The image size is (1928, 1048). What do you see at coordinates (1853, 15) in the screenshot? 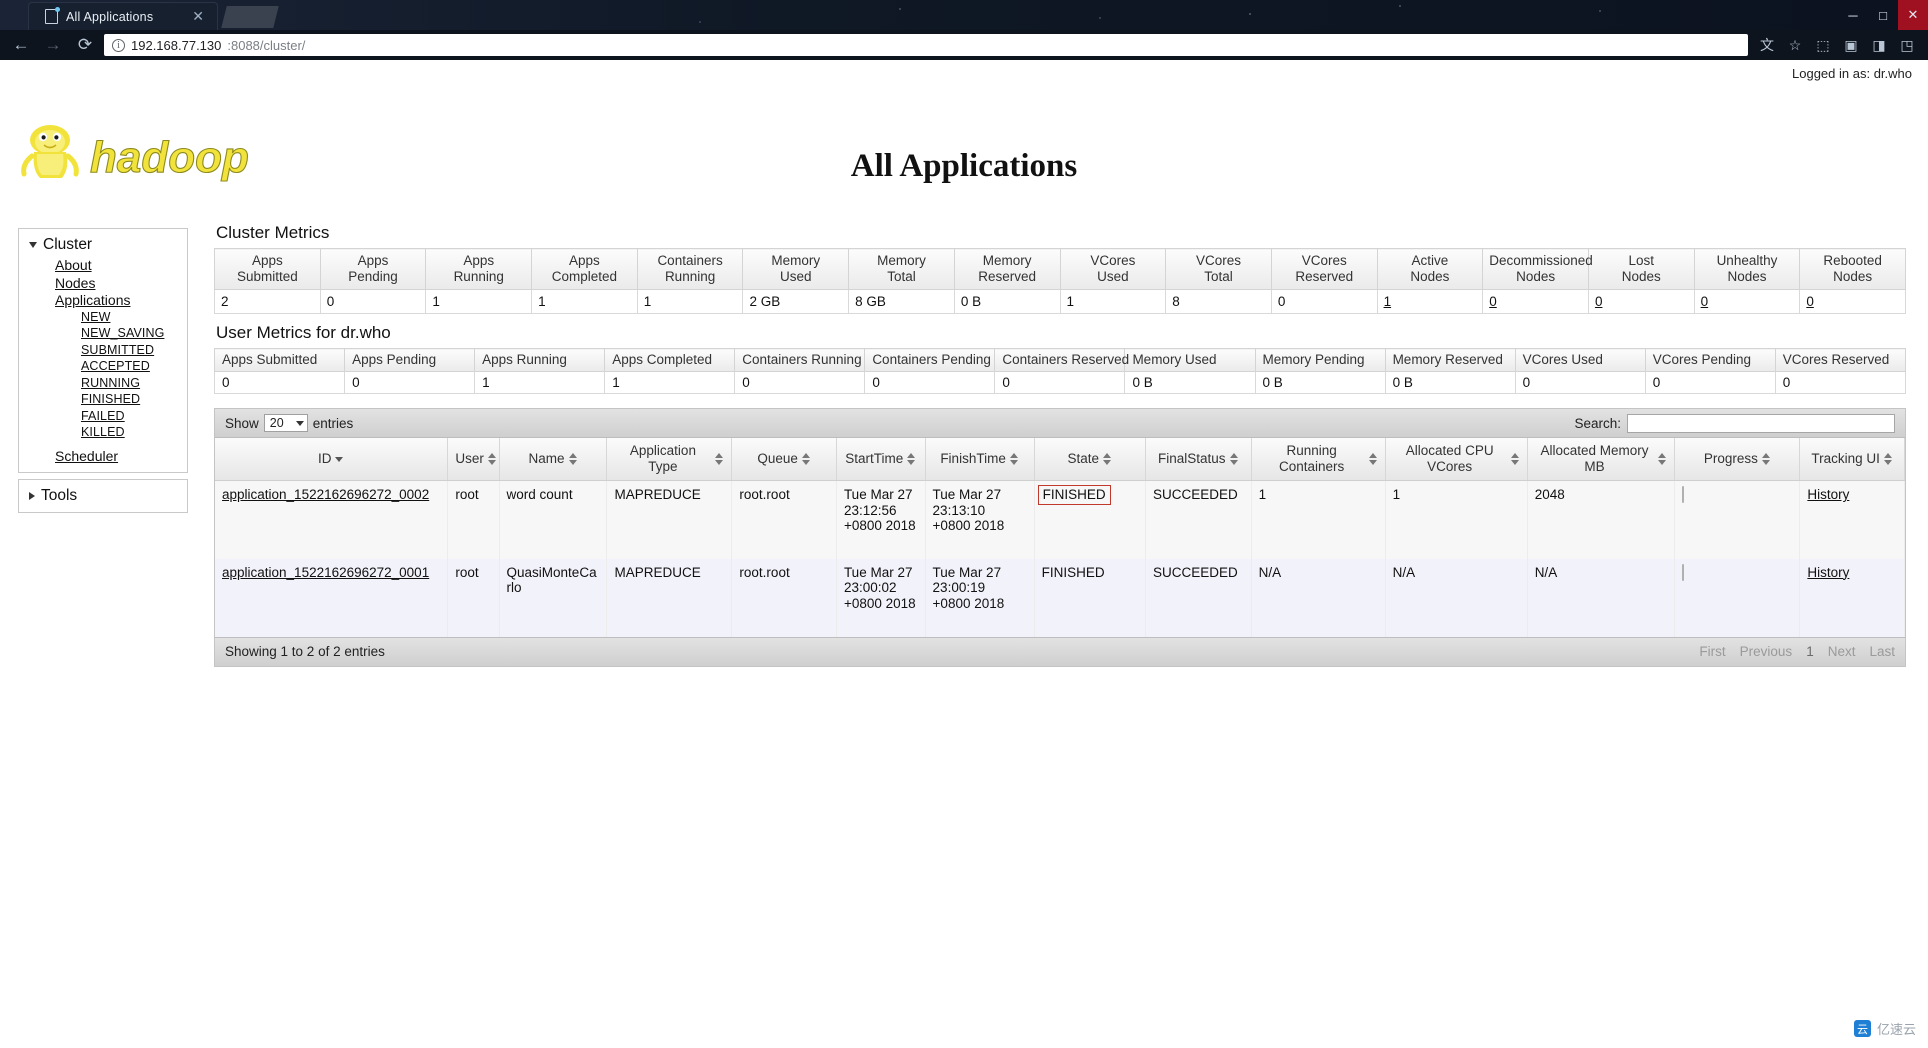
I see `minimize-icon: ─` at bounding box center [1853, 15].